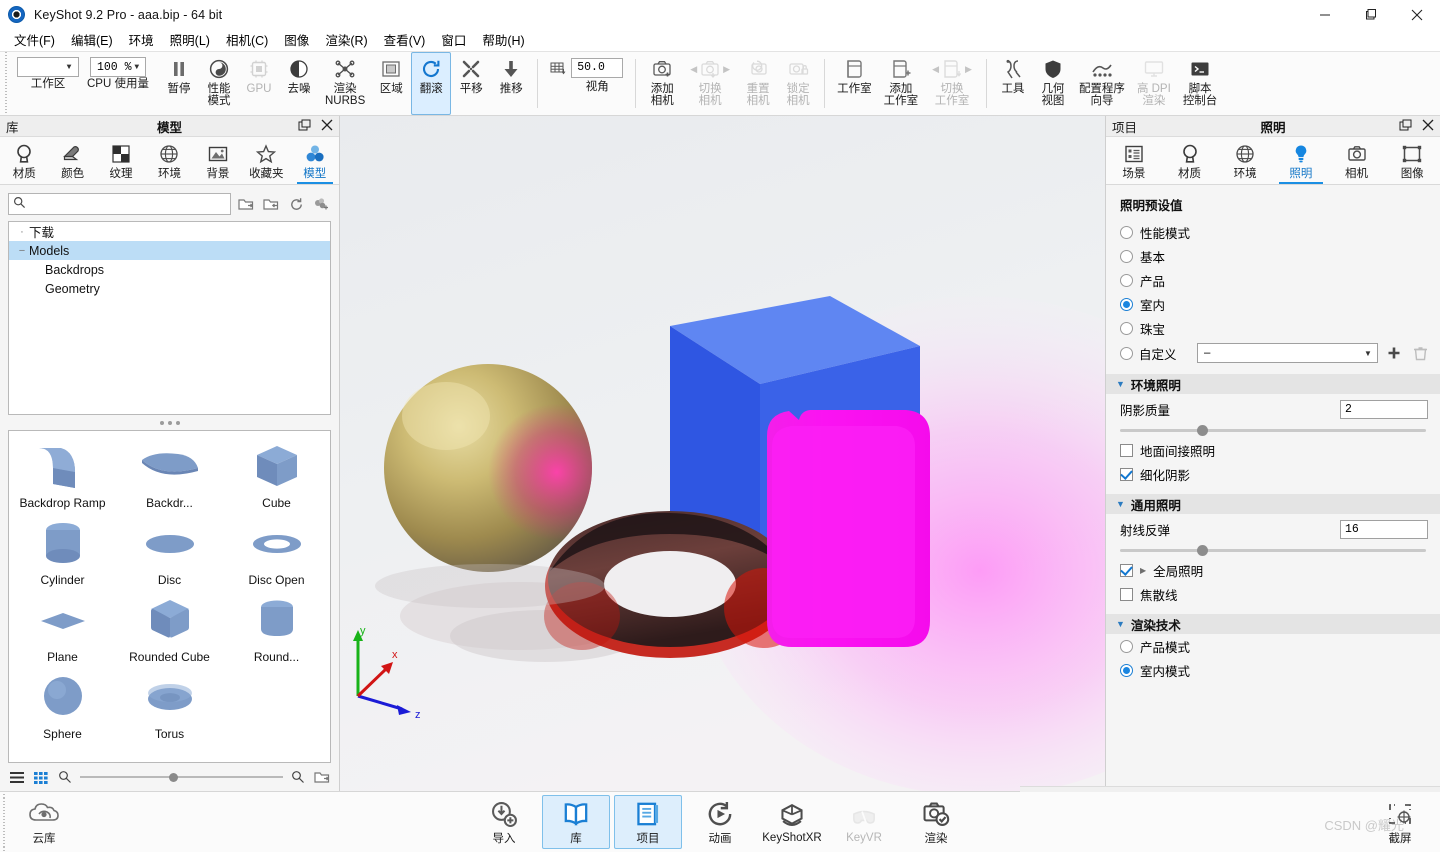 This screenshot has height=856, width=1440. Describe the element at coordinates (62, 473) in the screenshot. I see `library-item: Backdrop Ramp` at that location.